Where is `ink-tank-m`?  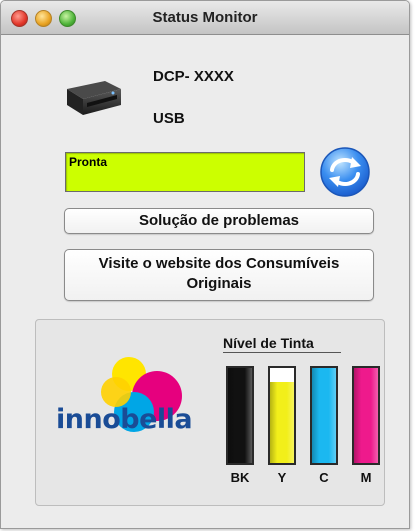
ink-tank-m is located at coordinates (366, 415).